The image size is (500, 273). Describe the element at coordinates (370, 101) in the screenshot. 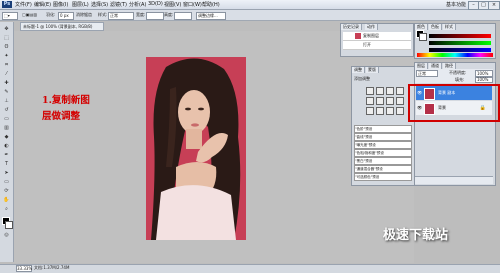

I see `vibrance-icon` at that location.